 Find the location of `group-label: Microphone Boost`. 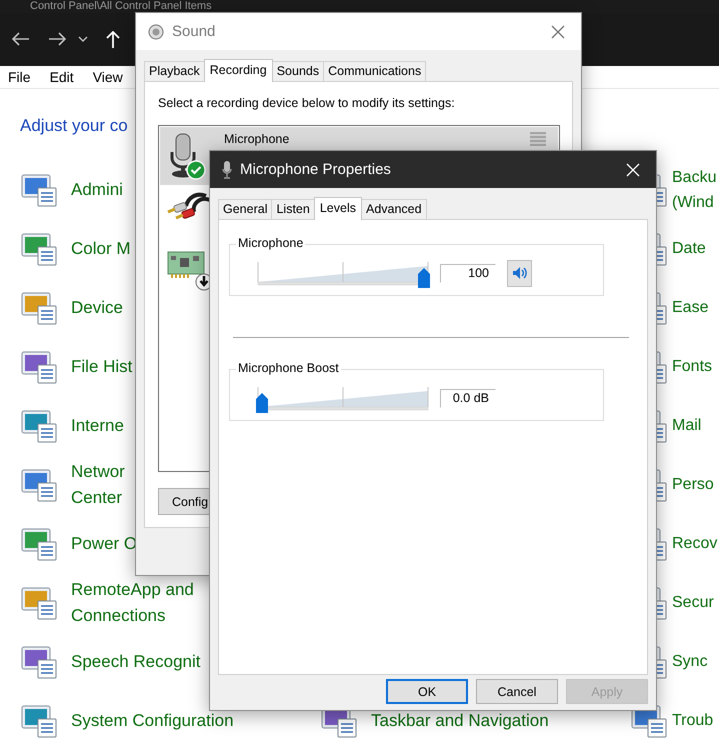

group-label: Microphone Boost is located at coordinates (288, 368).